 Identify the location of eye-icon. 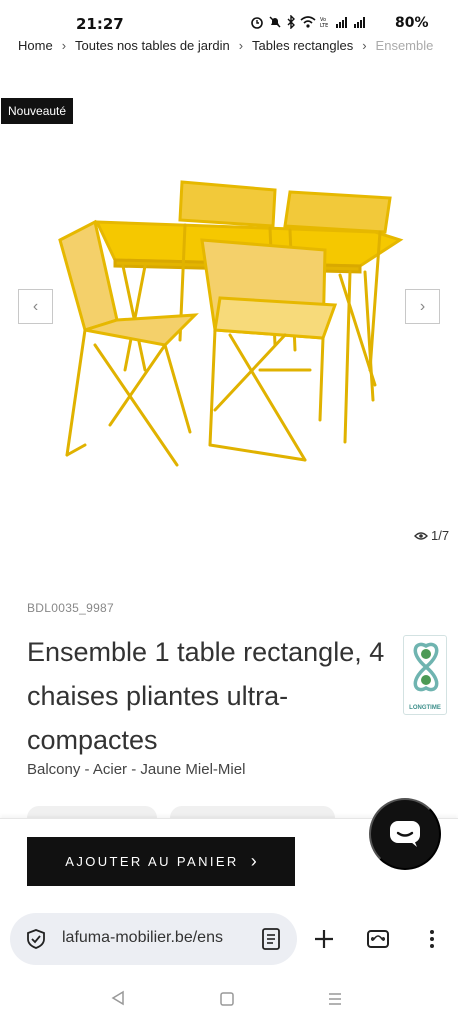
(421, 535).